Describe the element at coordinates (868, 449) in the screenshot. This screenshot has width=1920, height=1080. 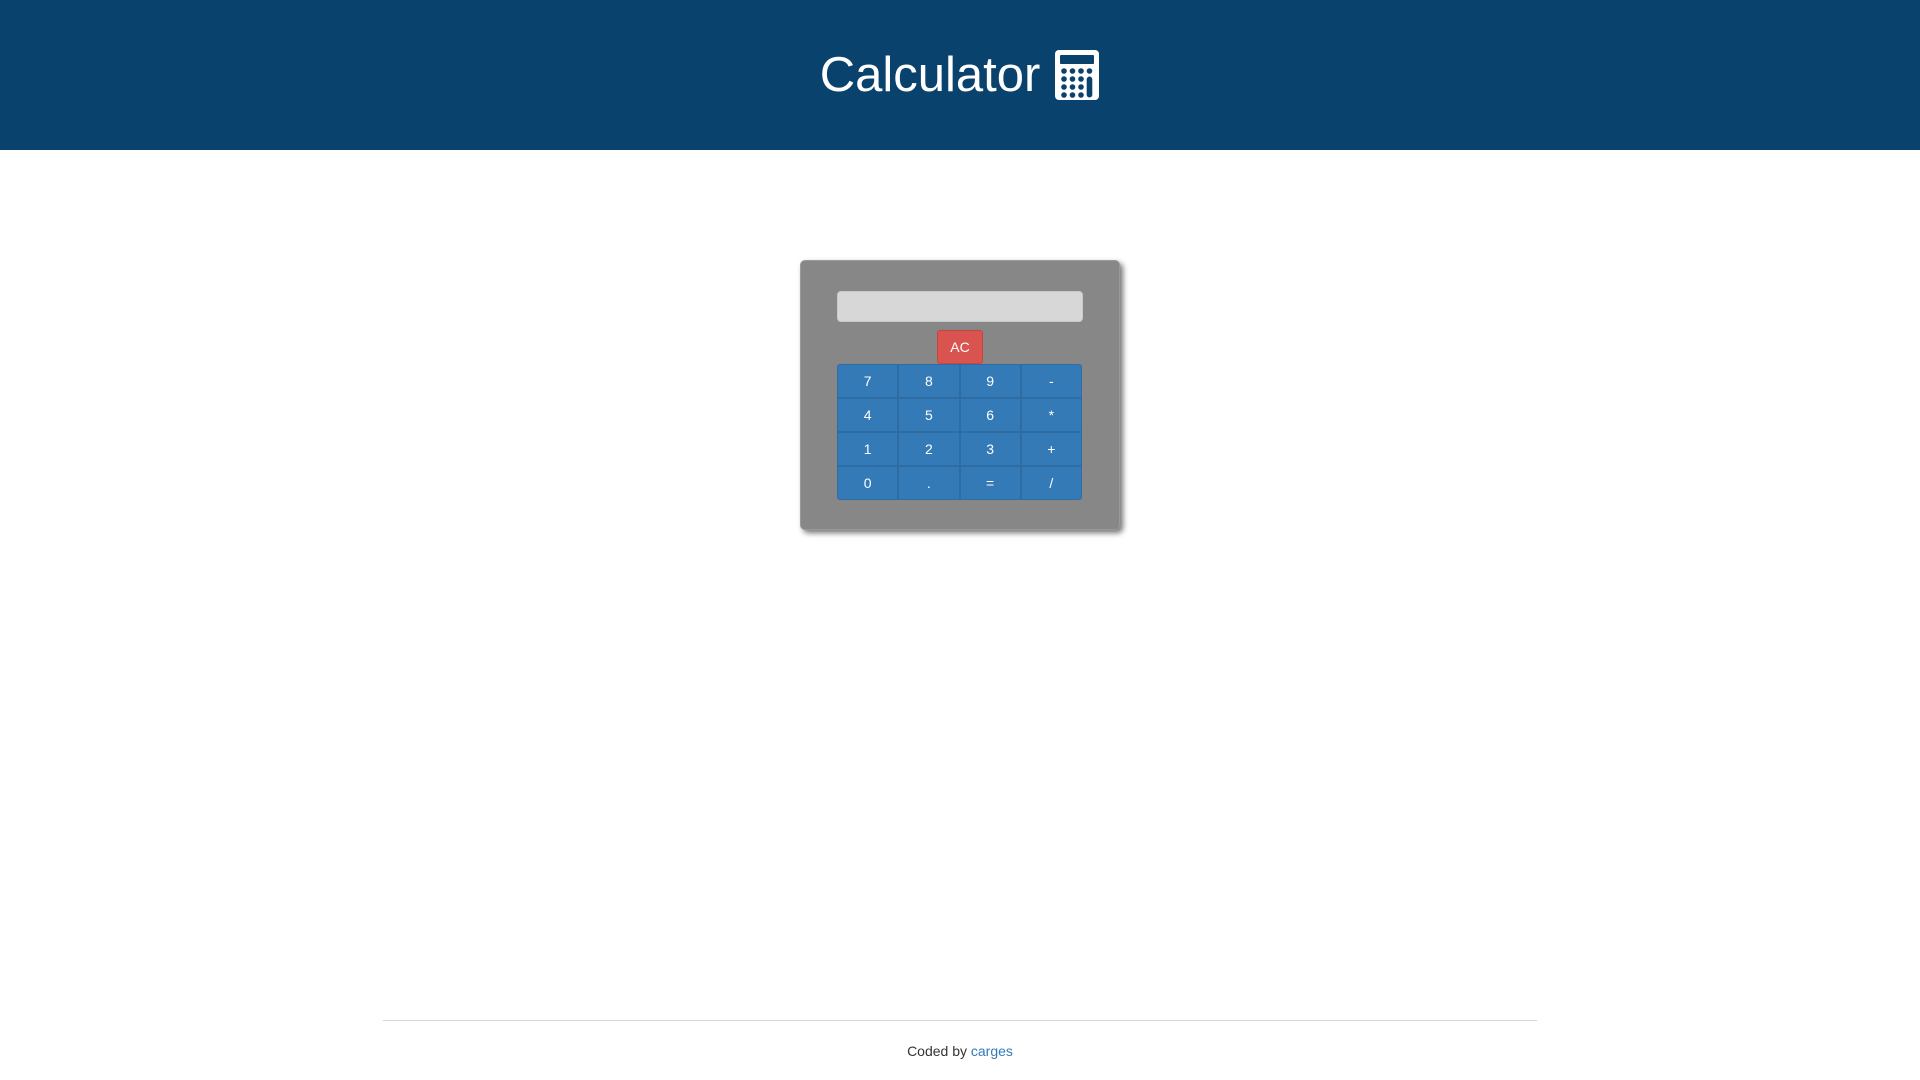
I see `key-1: 1` at that location.